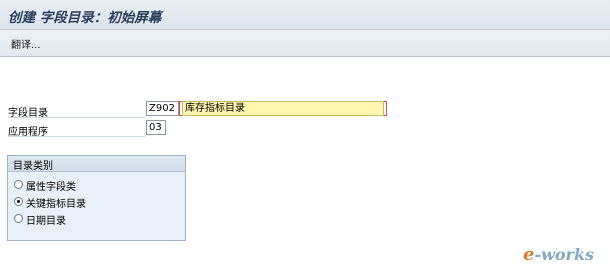 The width and height of the screenshot is (610, 277). What do you see at coordinates (46, 221) in the screenshot?
I see `radio-label: 日期目录` at bounding box center [46, 221].